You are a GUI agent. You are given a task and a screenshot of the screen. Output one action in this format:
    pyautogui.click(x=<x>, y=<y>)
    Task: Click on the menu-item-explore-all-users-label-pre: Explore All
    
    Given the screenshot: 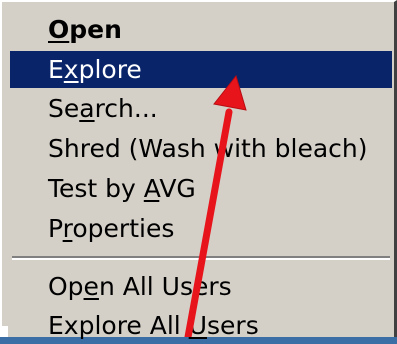 What is the action you would take?
    pyautogui.click(x=118, y=325)
    